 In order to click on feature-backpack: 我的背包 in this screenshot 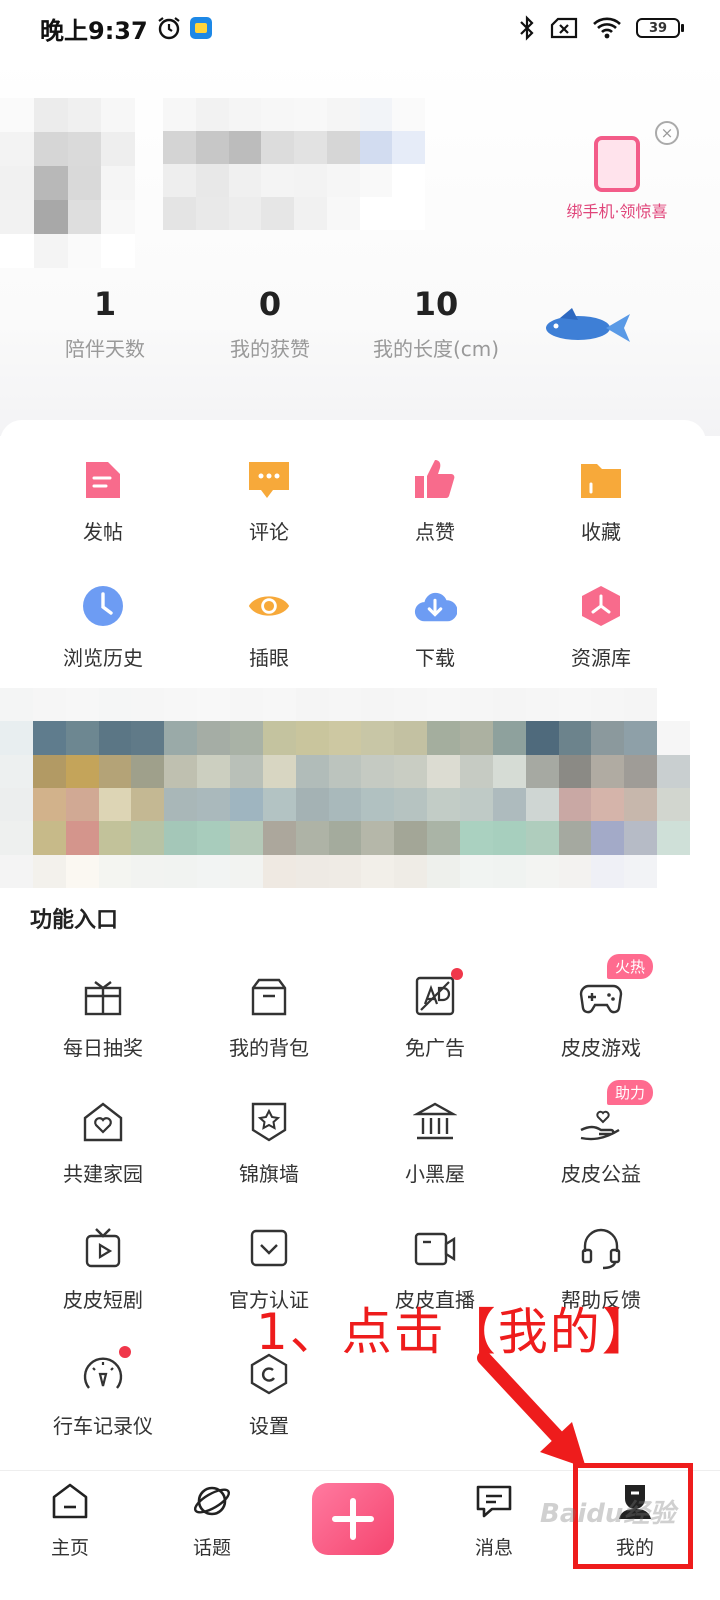, I will do `click(269, 1017)`.